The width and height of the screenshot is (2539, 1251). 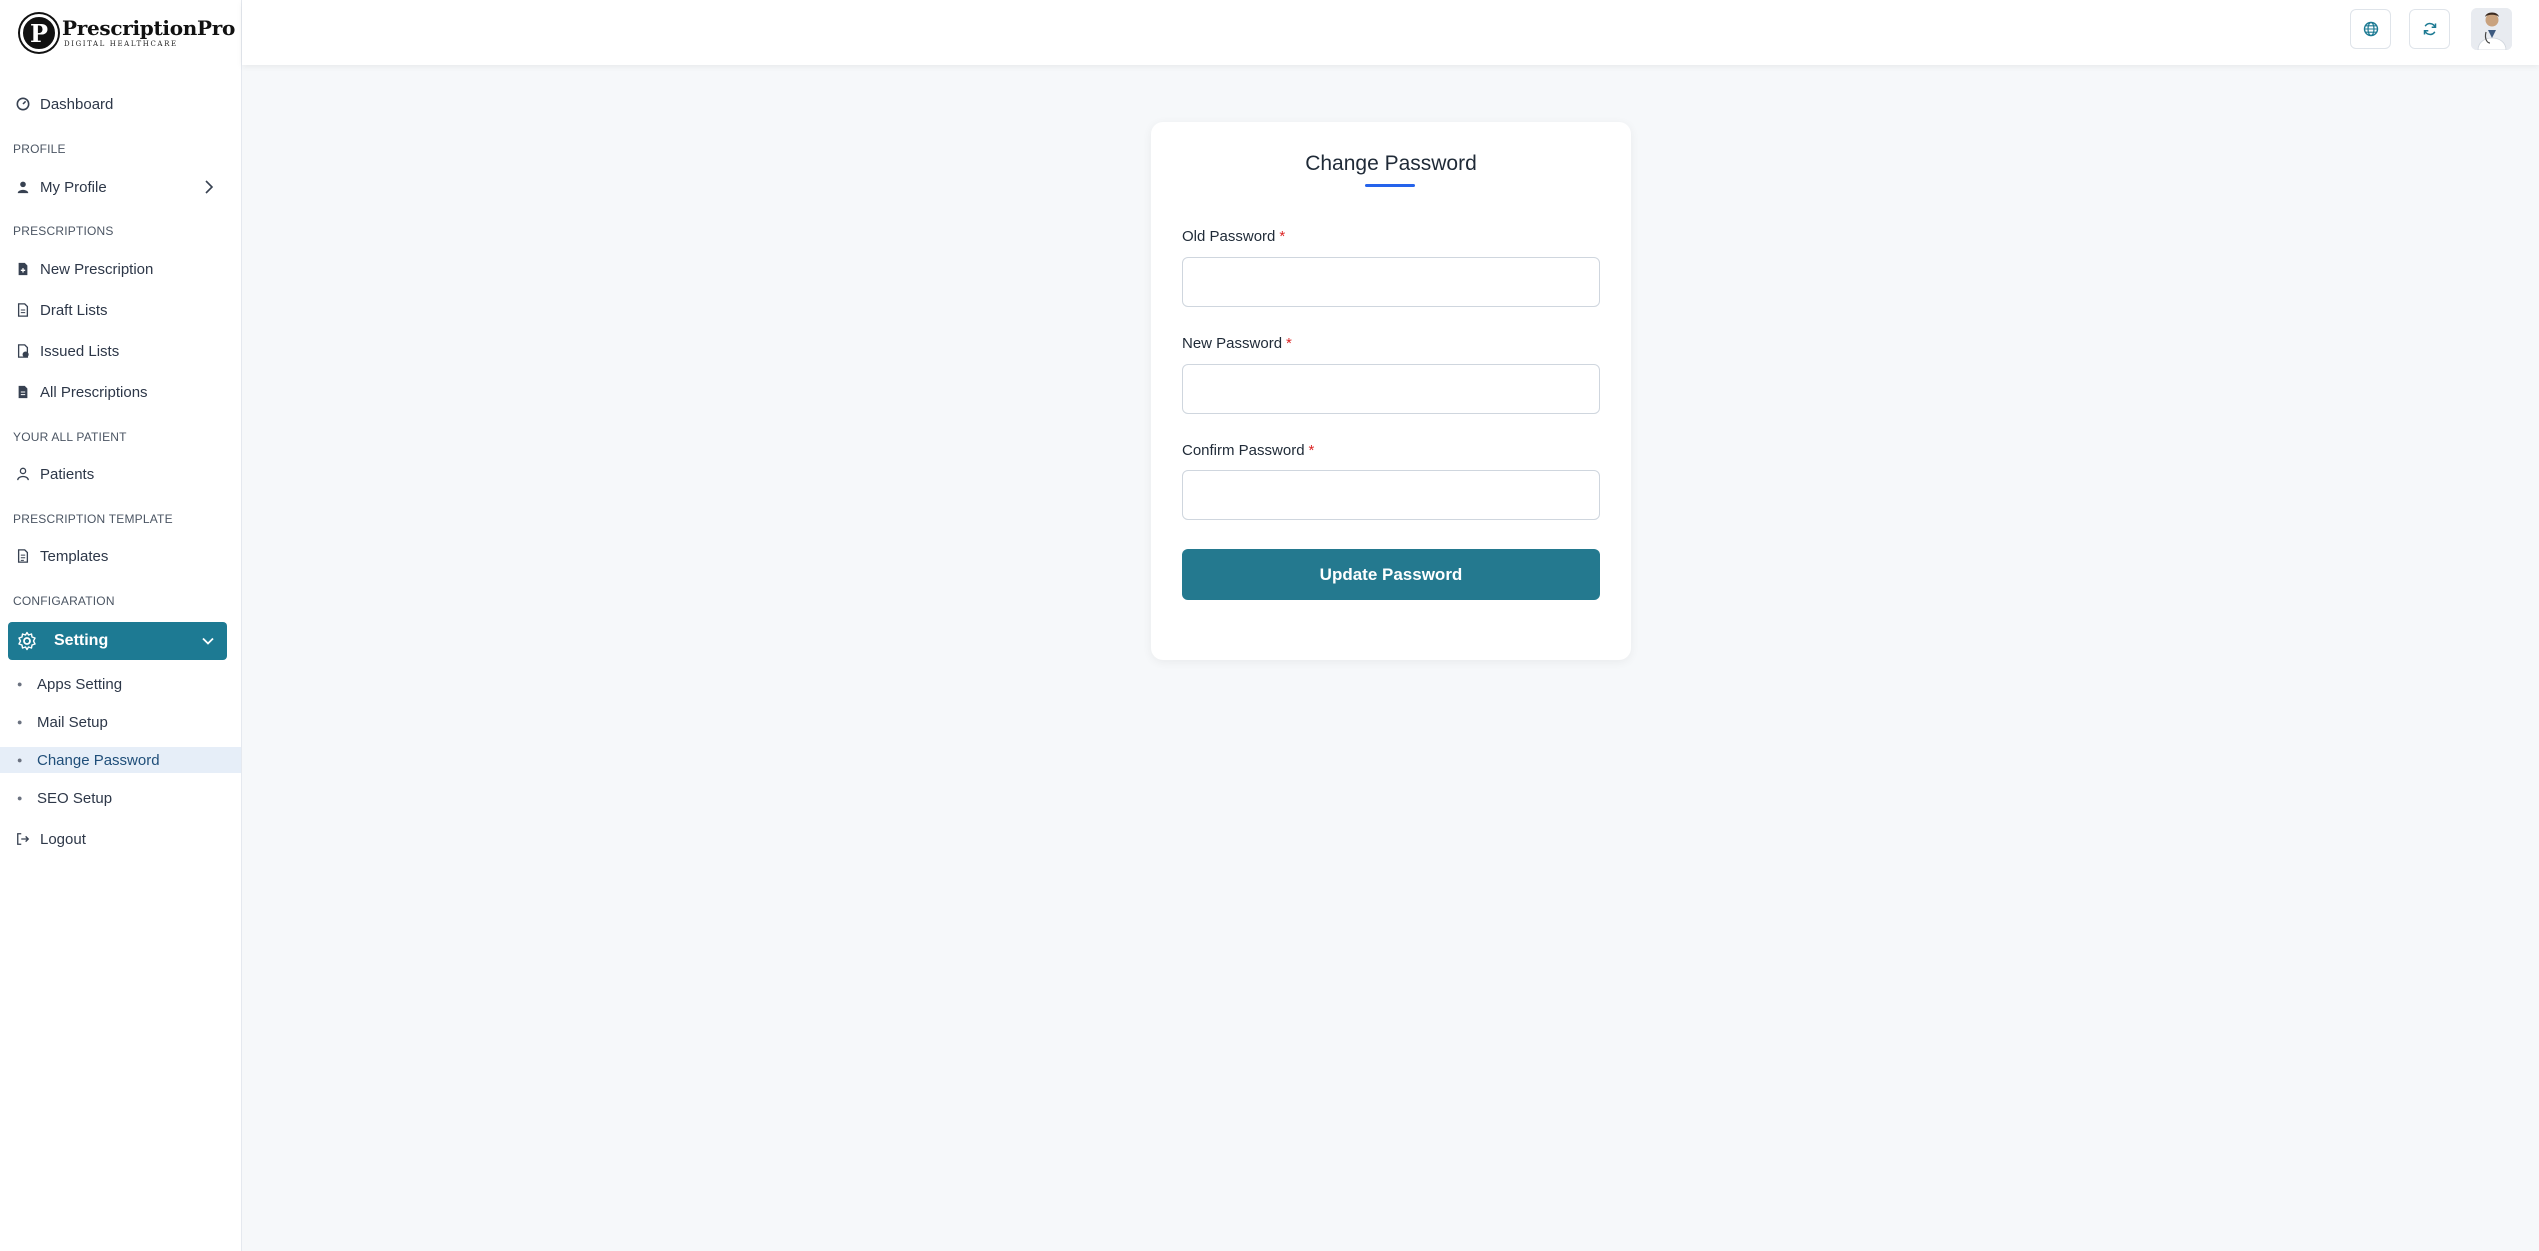 I want to click on sidebar-item-all-prescriptions: All Prescriptions, so click(x=120, y=392).